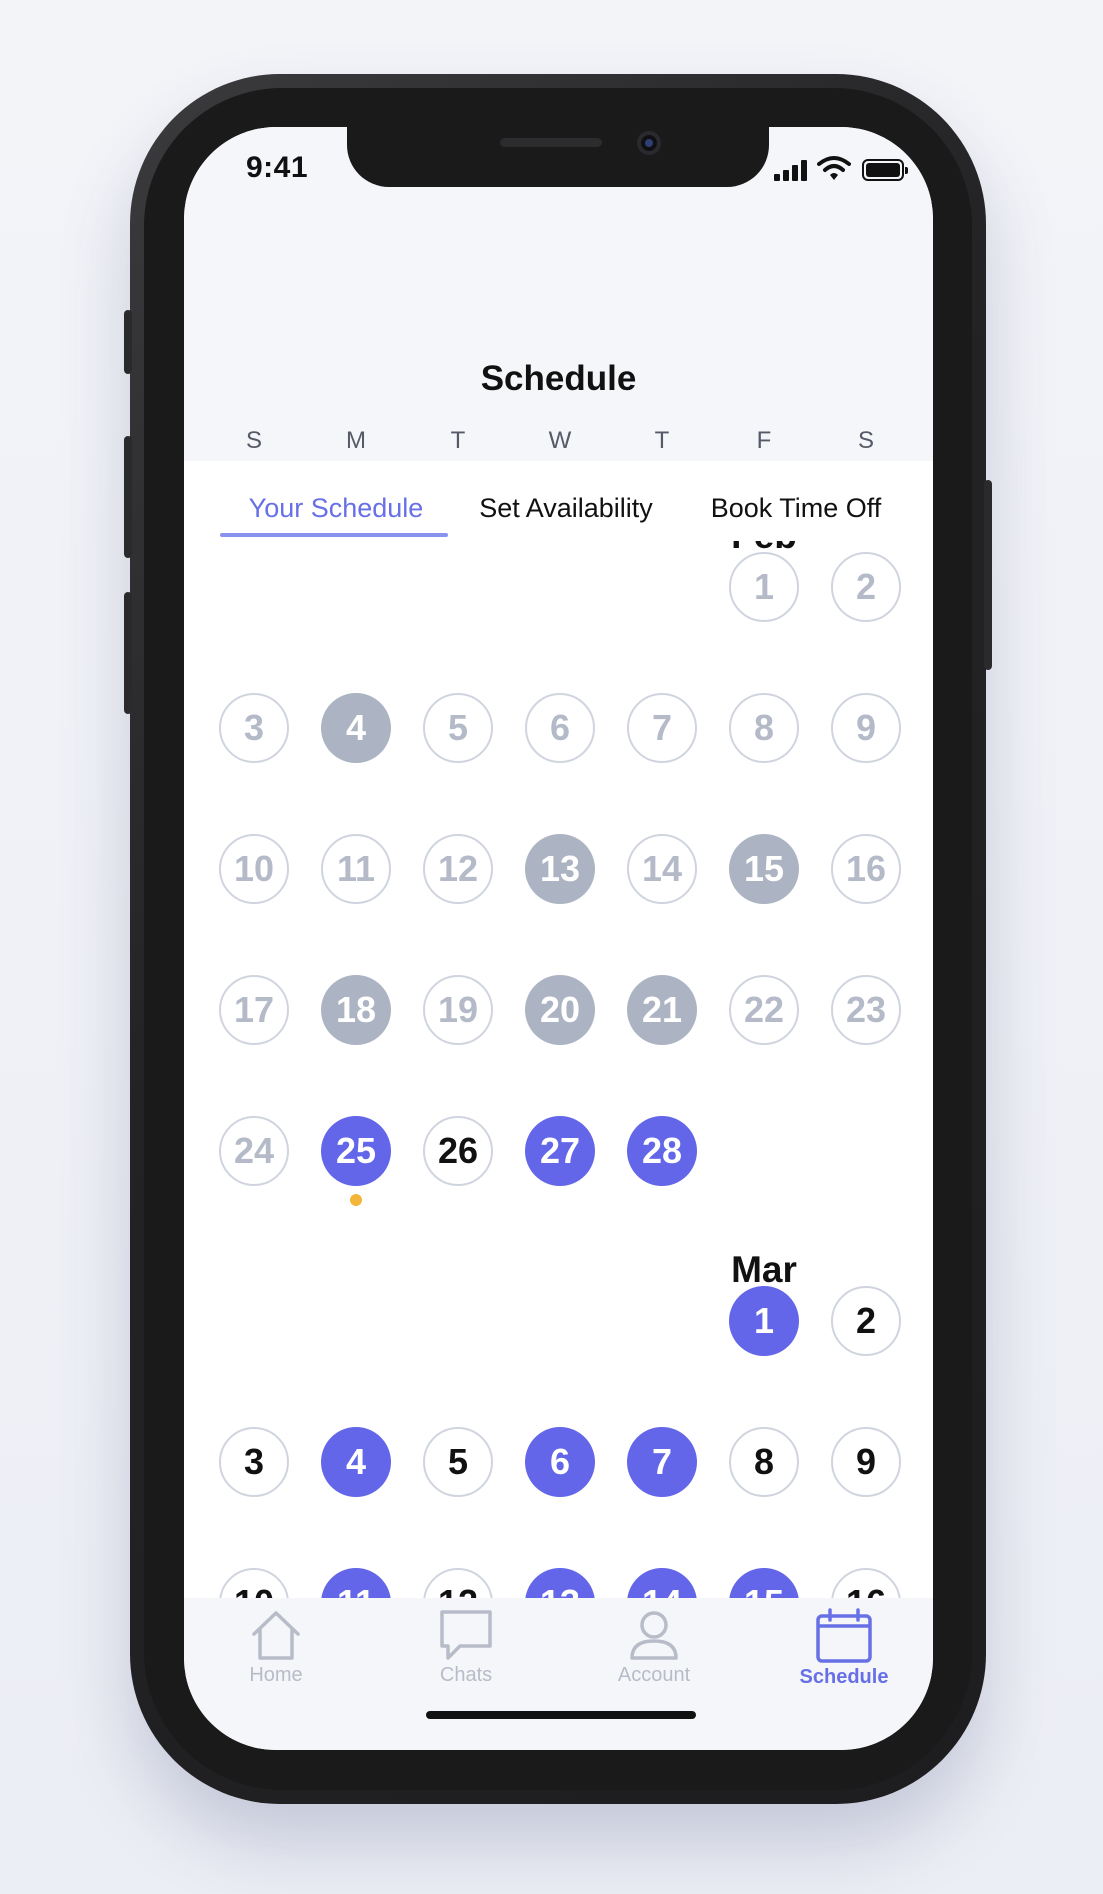 The height and width of the screenshot is (1894, 1103). What do you see at coordinates (458, 1151) in the screenshot?
I see `calendar-day: 26` at bounding box center [458, 1151].